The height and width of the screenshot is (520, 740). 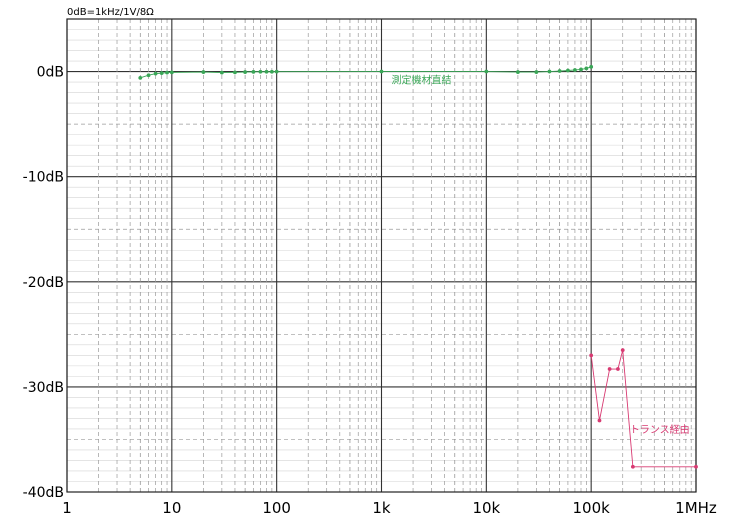 What do you see at coordinates (43, 283) in the screenshot?
I see `y-tick-label: -20dB` at bounding box center [43, 283].